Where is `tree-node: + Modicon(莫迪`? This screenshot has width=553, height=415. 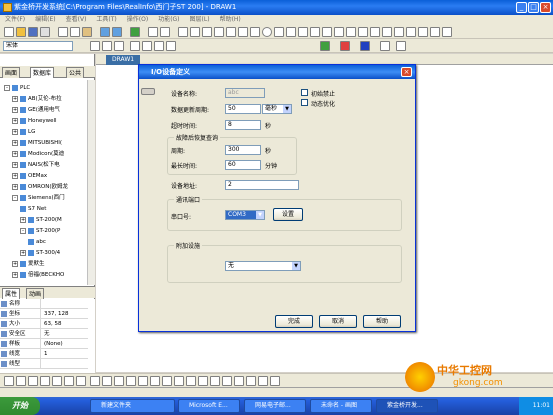 tree-node: + Modicon(莫迪 is located at coordinates (38, 154).